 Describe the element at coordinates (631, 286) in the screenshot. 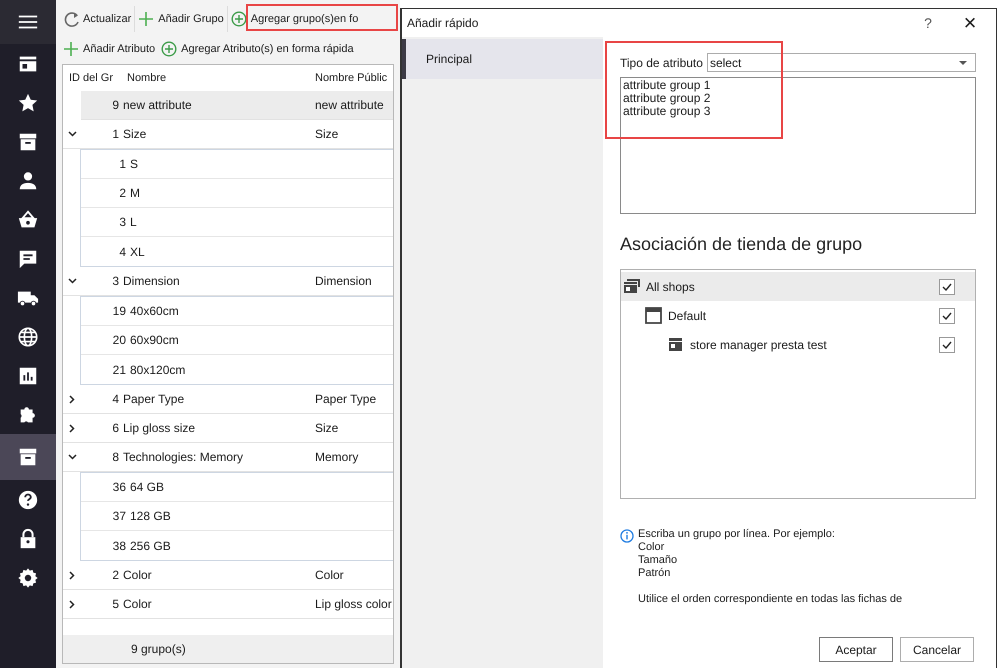

I see `shops-icon` at that location.